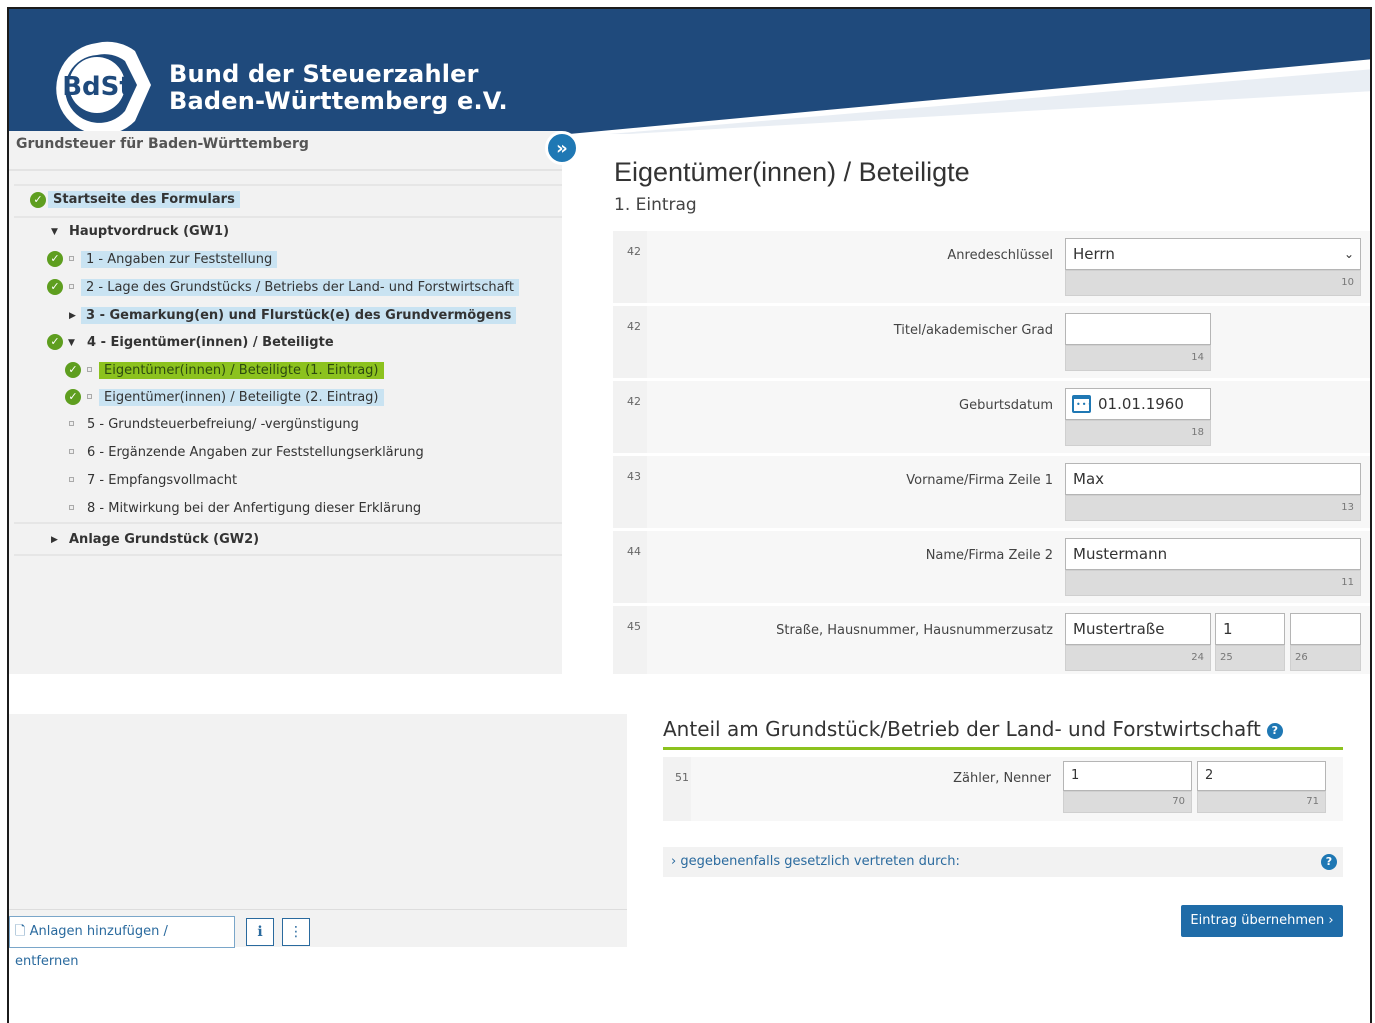 Image resolution: width=1375 pixels, height=1023 pixels. I want to click on tree-item-5: 5 - Grundsteuerbefreiung/ -vergünstigung, so click(223, 425).